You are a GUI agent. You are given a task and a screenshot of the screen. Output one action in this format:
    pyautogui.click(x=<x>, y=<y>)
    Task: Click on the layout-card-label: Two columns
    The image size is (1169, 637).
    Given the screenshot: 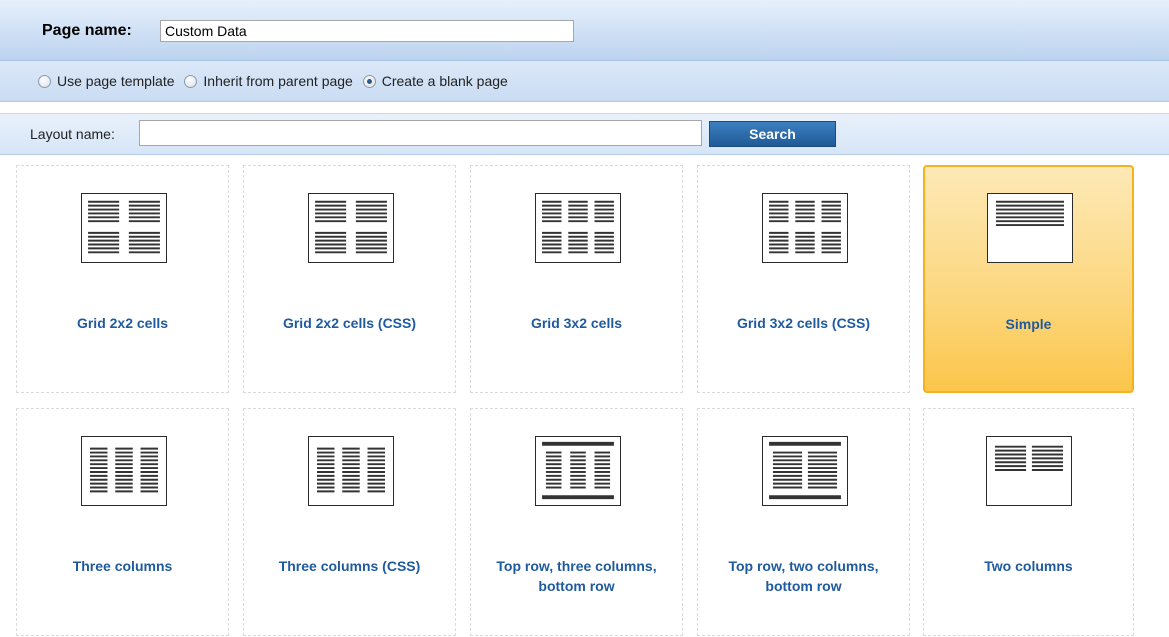 What is the action you would take?
    pyautogui.click(x=1028, y=566)
    